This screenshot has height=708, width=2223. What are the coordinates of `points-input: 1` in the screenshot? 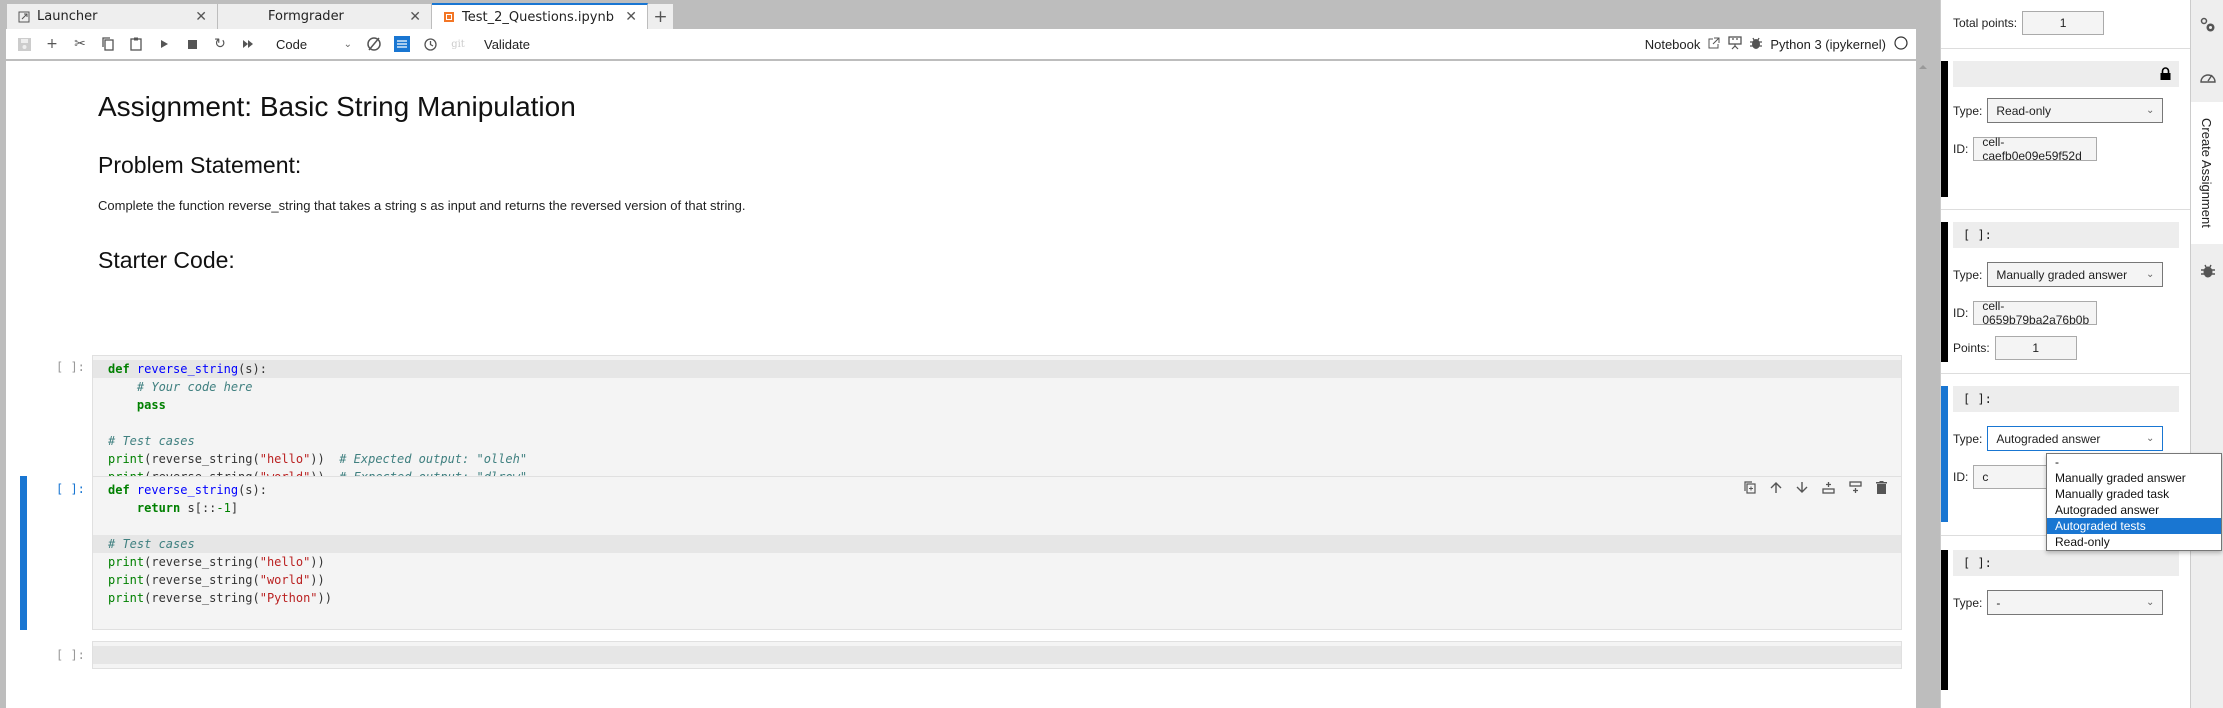 It's located at (2035, 348).